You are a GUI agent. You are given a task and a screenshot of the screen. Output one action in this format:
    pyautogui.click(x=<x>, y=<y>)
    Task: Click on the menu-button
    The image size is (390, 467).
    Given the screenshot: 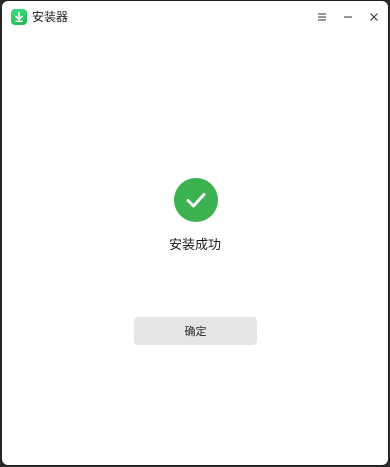 What is the action you would take?
    pyautogui.click(x=322, y=17)
    